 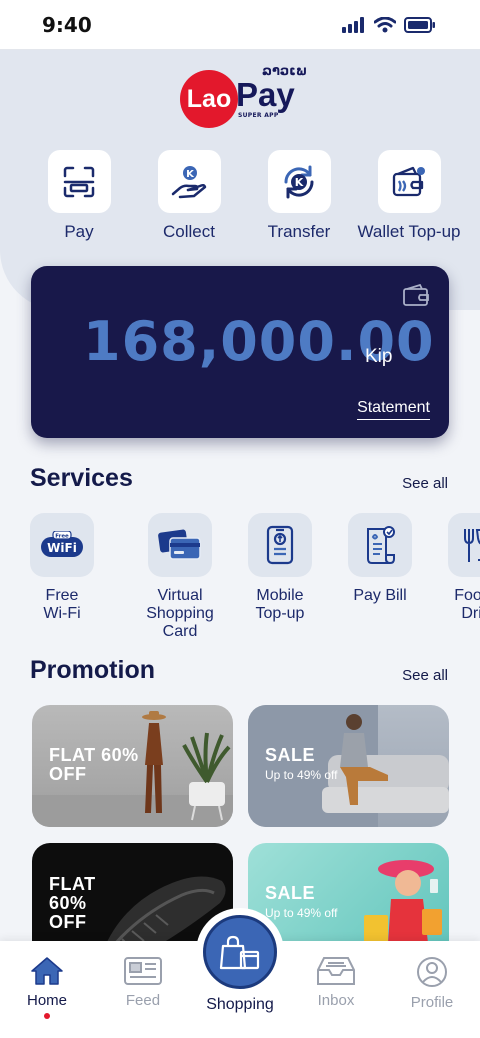 I want to click on status-bar: 9:40, so click(x=240, y=25).